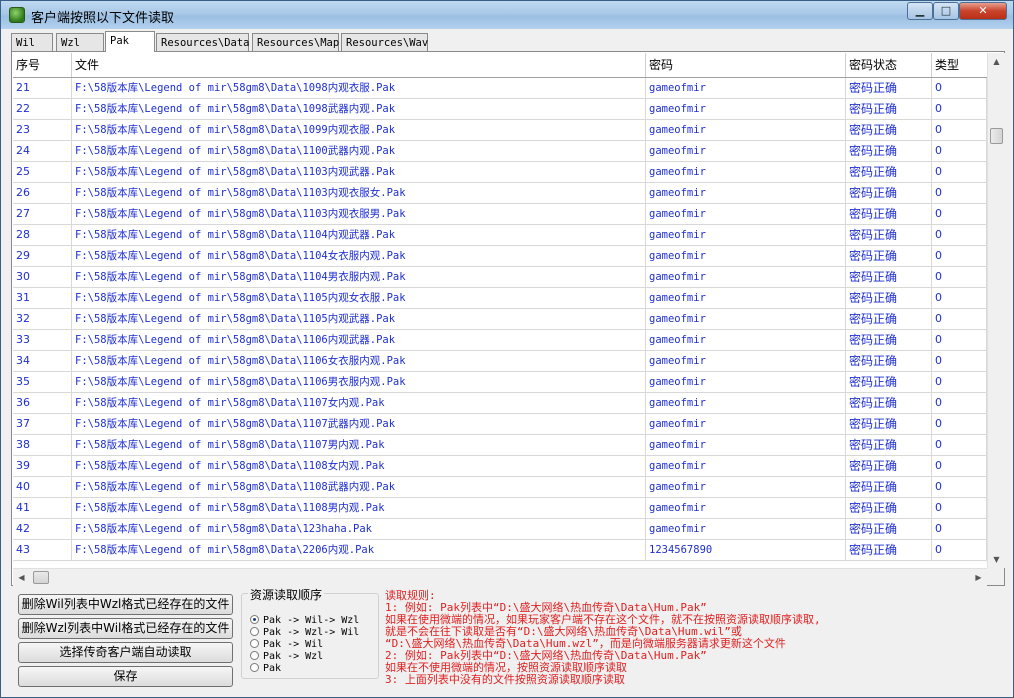 The height and width of the screenshot is (698, 1014). What do you see at coordinates (42, 340) in the screenshot?
I see `cell-index: 33` at bounding box center [42, 340].